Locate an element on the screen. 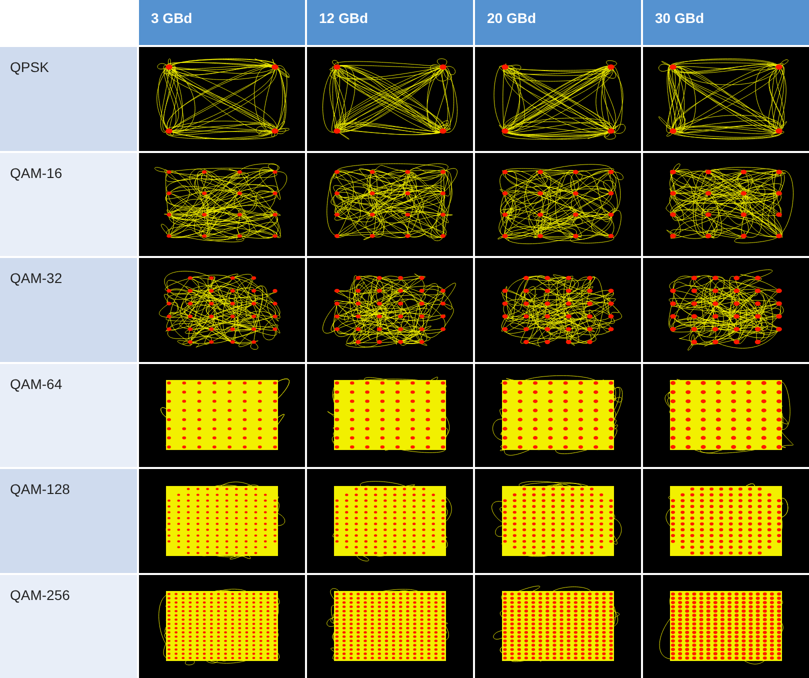 The image size is (809, 678). row-label: QAM-64 is located at coordinates (68, 415).